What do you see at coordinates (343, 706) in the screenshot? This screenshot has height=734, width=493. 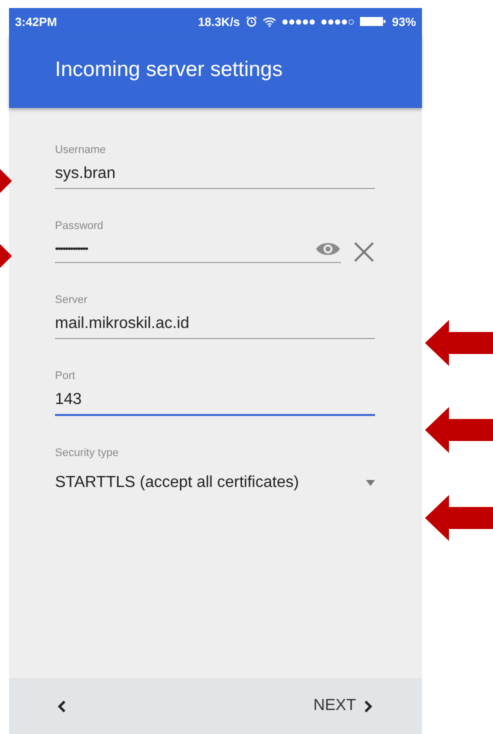 I see `next-button: NEXT` at bounding box center [343, 706].